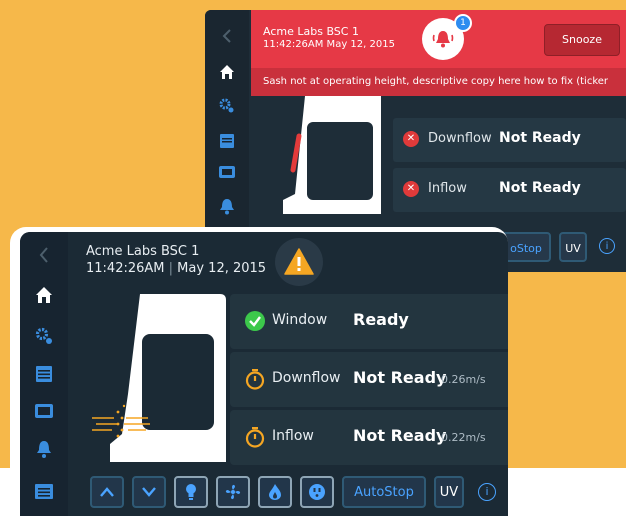  I want to click on home-icon, so click(44, 295).